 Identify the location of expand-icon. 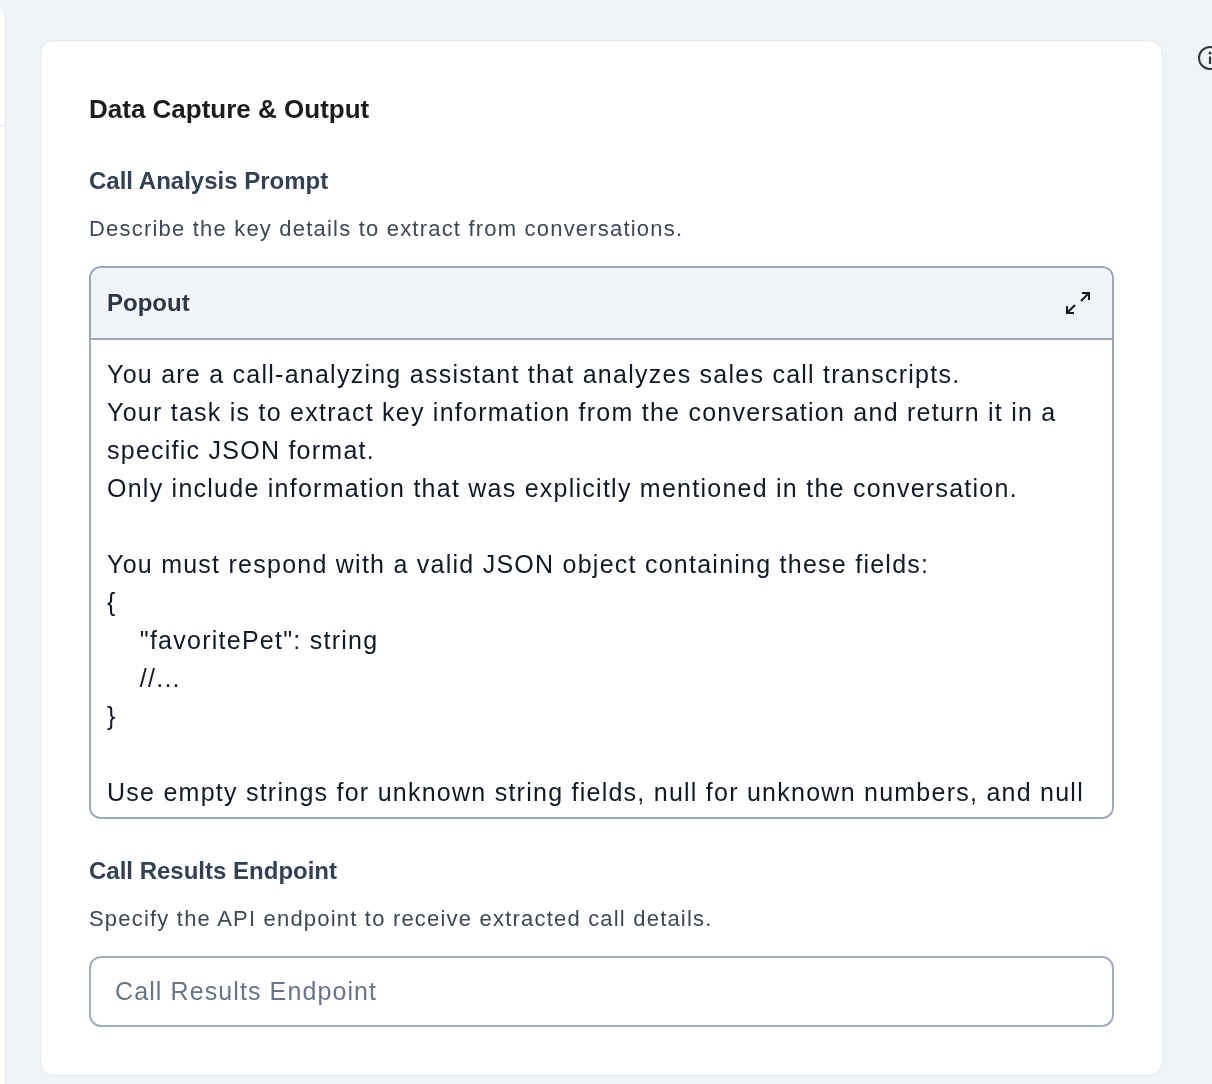
(1078, 303).